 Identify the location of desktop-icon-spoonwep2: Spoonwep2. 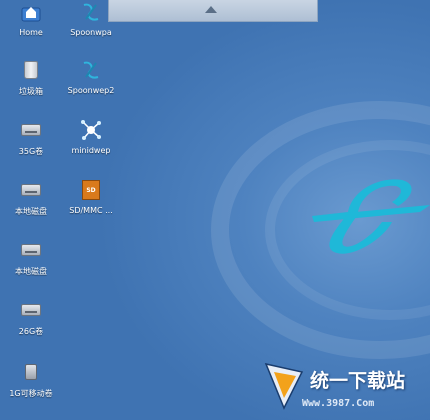
(91, 76).